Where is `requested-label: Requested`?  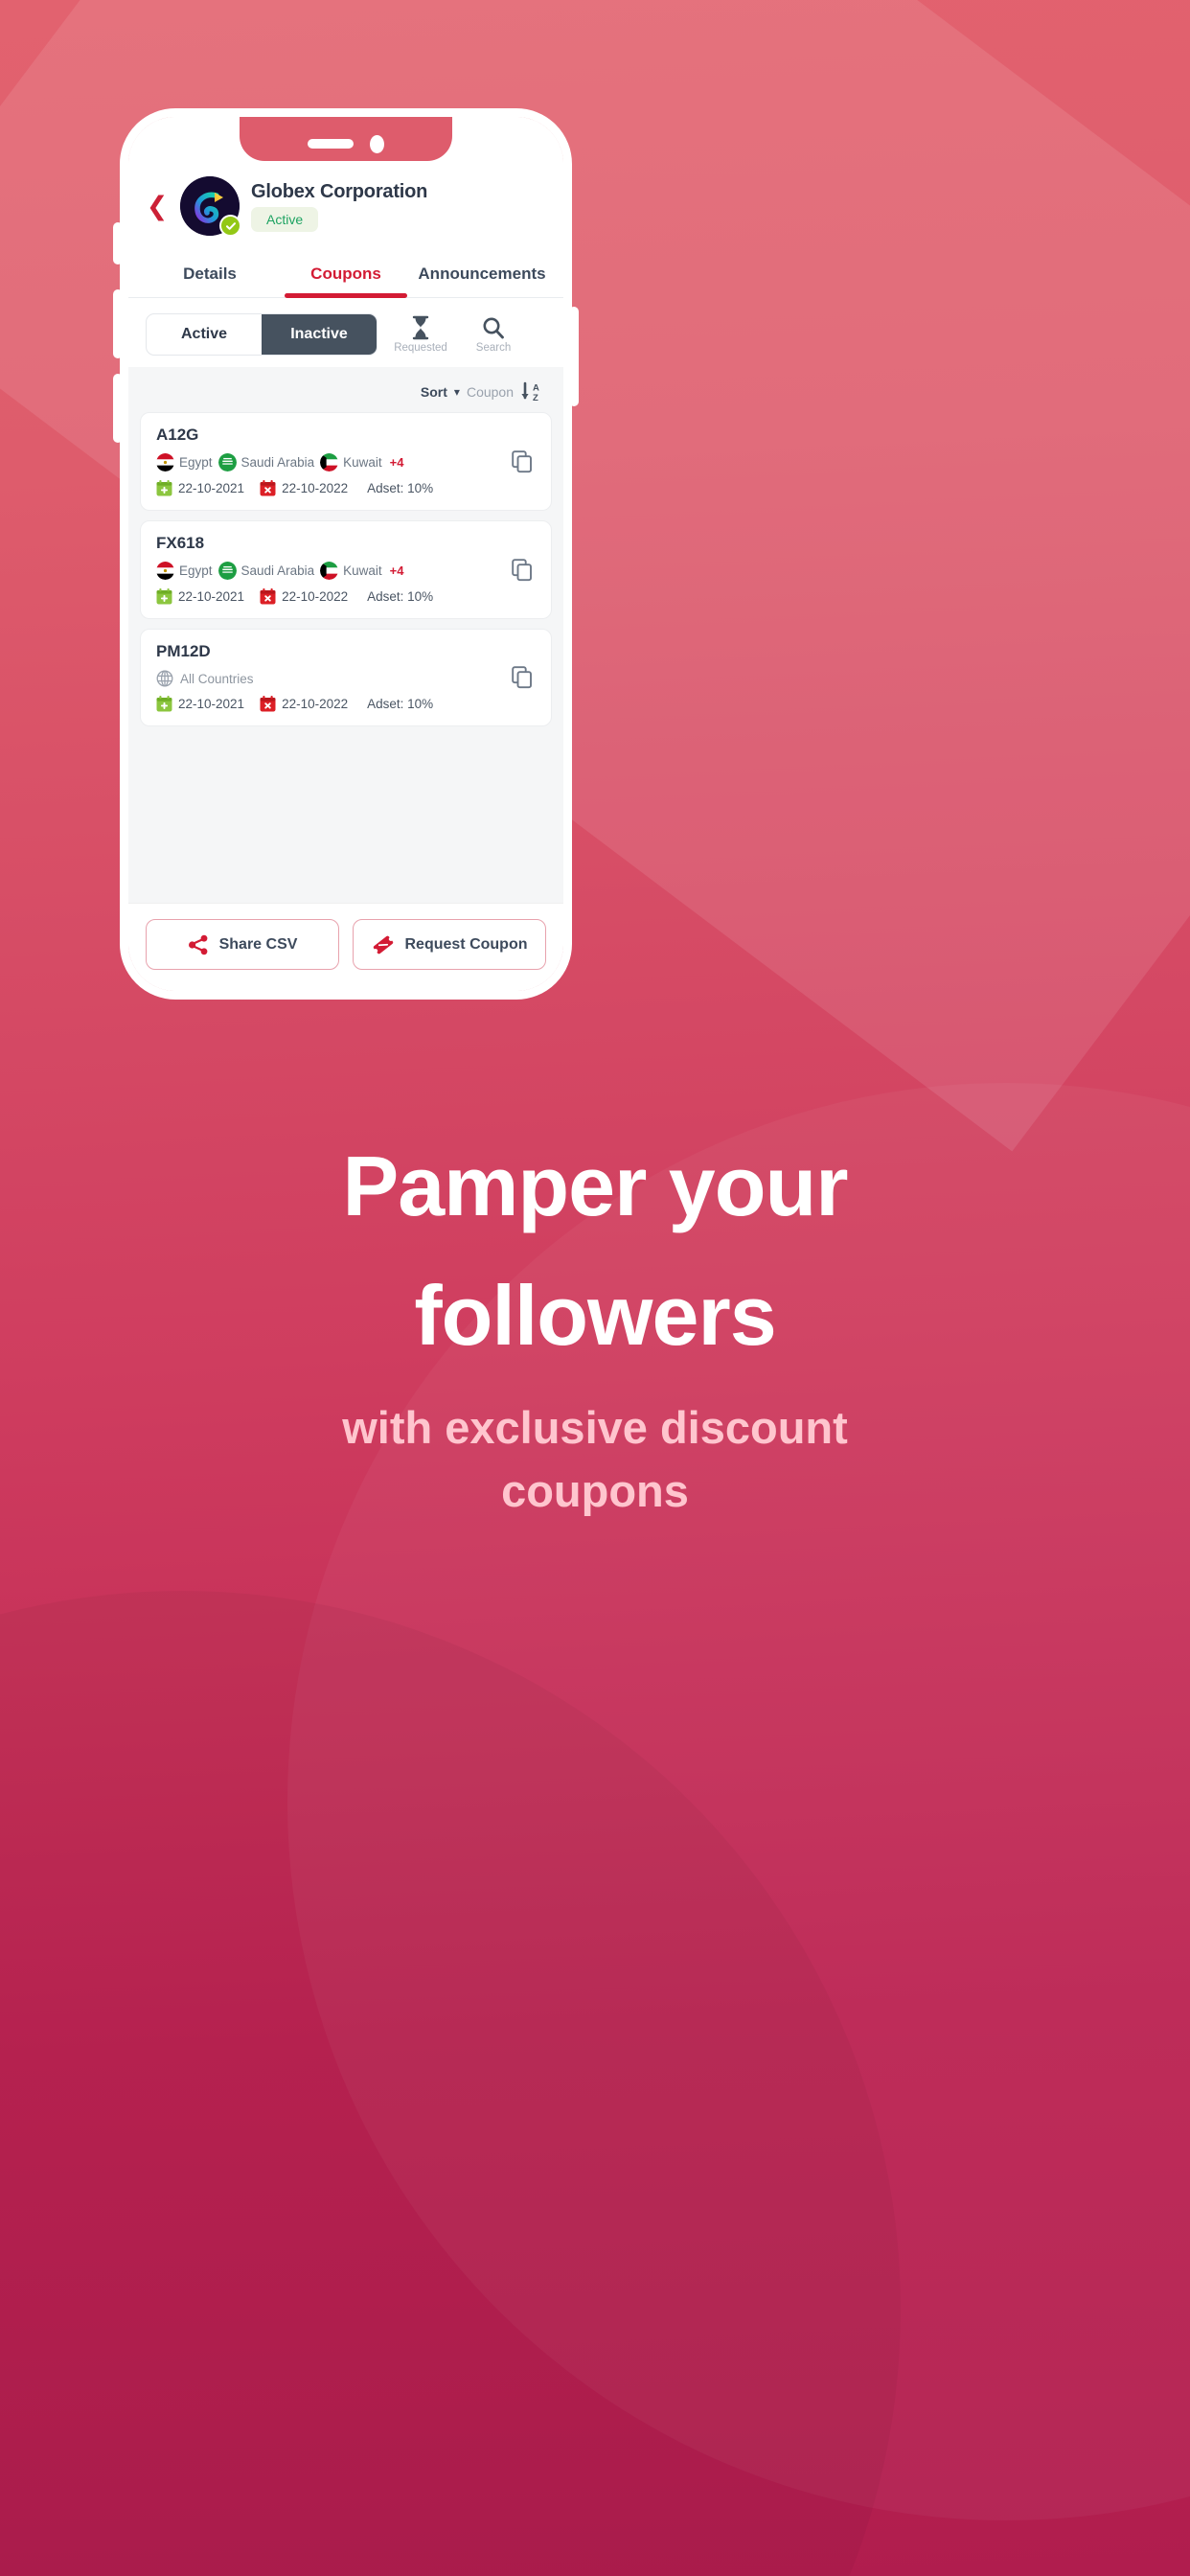 requested-label: Requested is located at coordinates (421, 348).